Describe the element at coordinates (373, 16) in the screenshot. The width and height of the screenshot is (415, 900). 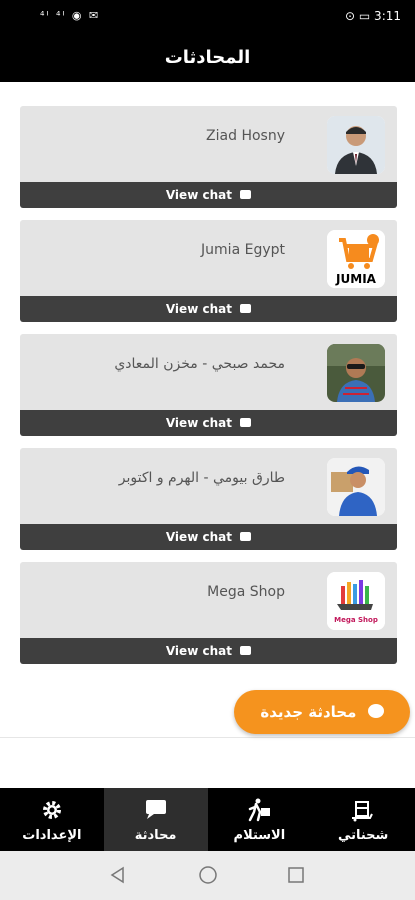
I see `status-clock: ⊙ ▭ 3:11` at that location.